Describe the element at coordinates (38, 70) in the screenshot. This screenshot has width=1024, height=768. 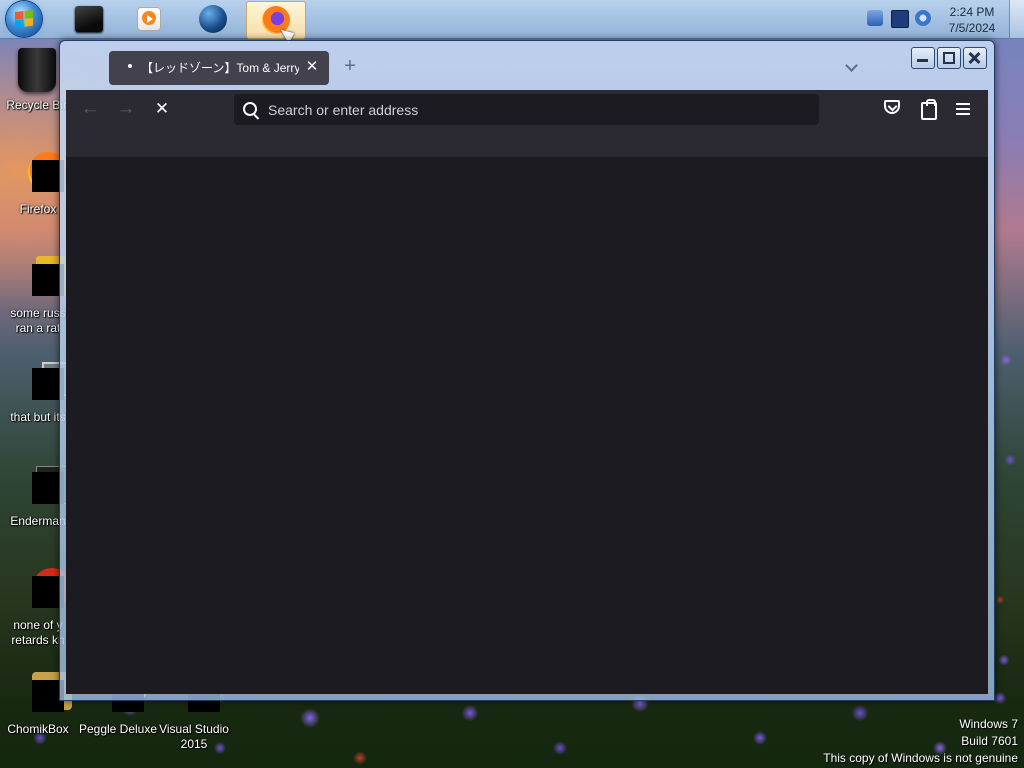
I see `recycle-bin-icon` at that location.